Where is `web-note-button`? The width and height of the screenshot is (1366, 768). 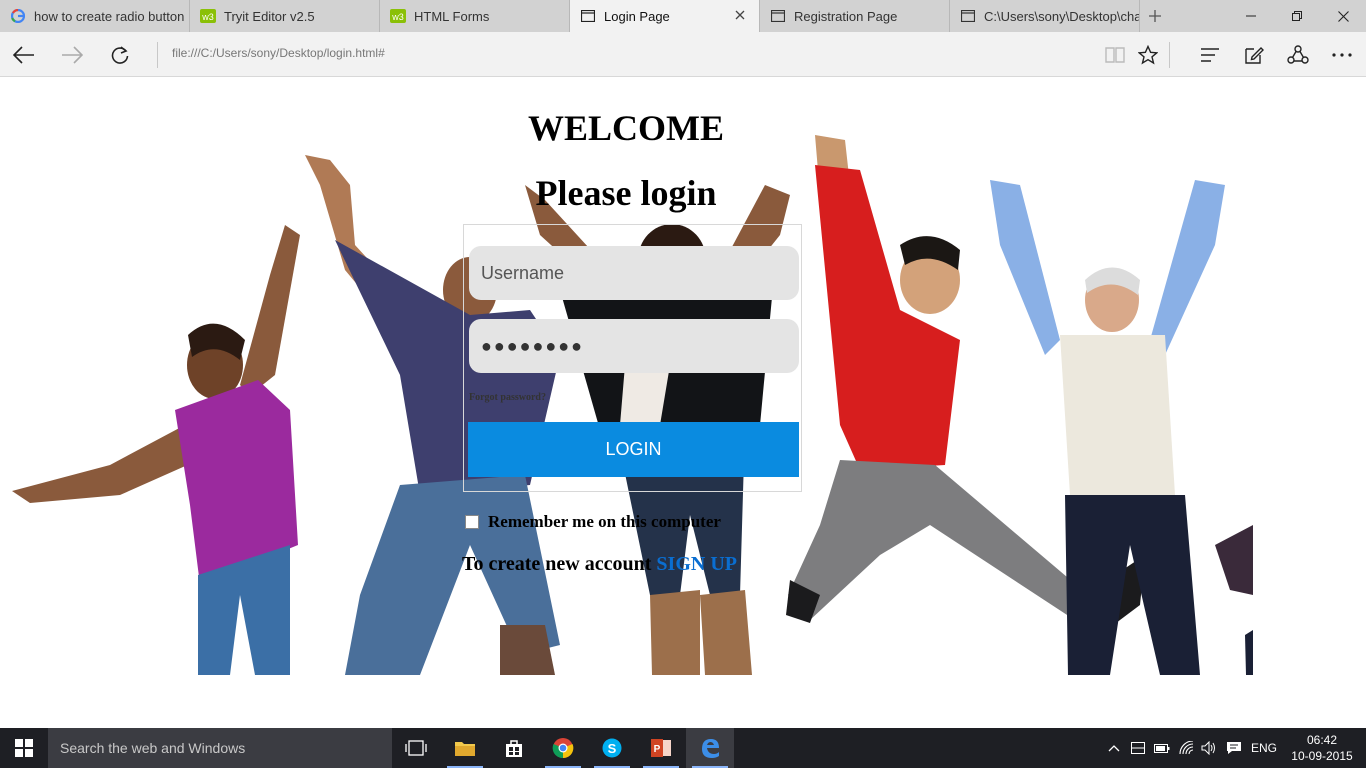
web-note-button is located at coordinates (1254, 55).